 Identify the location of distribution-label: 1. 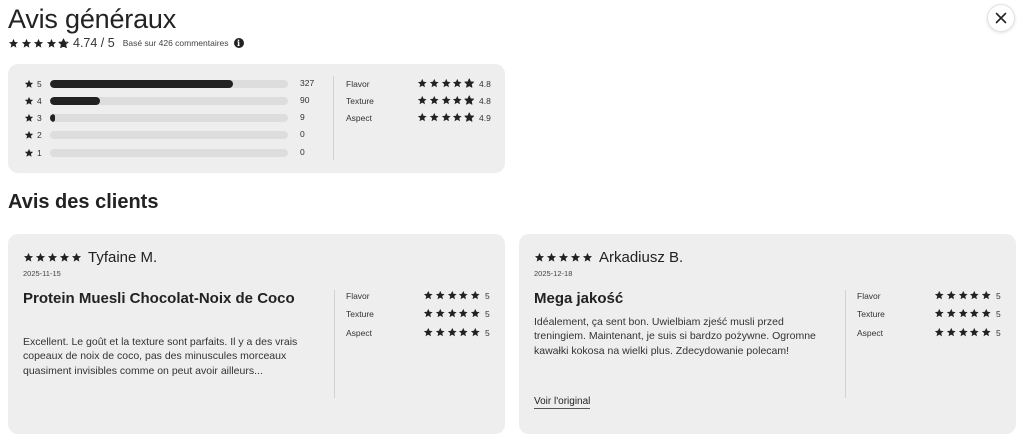
(39, 153).